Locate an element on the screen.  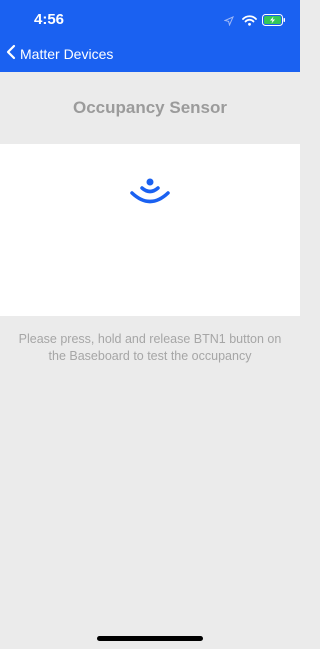
chevron-left-icon is located at coordinates (11, 54).